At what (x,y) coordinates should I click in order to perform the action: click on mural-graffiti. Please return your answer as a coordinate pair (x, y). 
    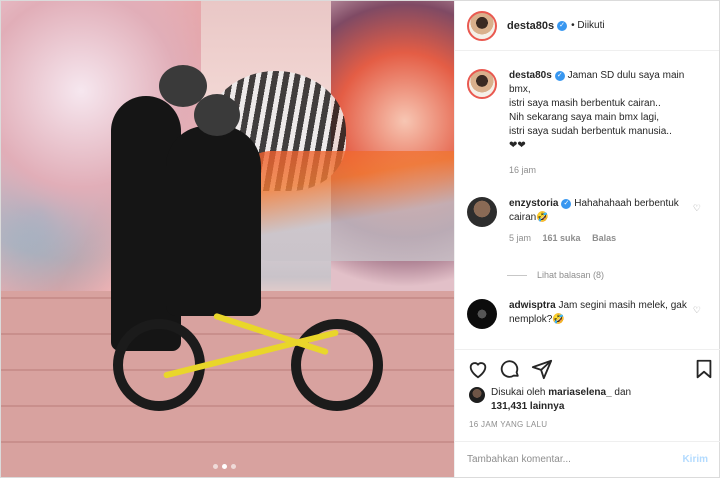
    Looking at the image, I should click on (347, 206).